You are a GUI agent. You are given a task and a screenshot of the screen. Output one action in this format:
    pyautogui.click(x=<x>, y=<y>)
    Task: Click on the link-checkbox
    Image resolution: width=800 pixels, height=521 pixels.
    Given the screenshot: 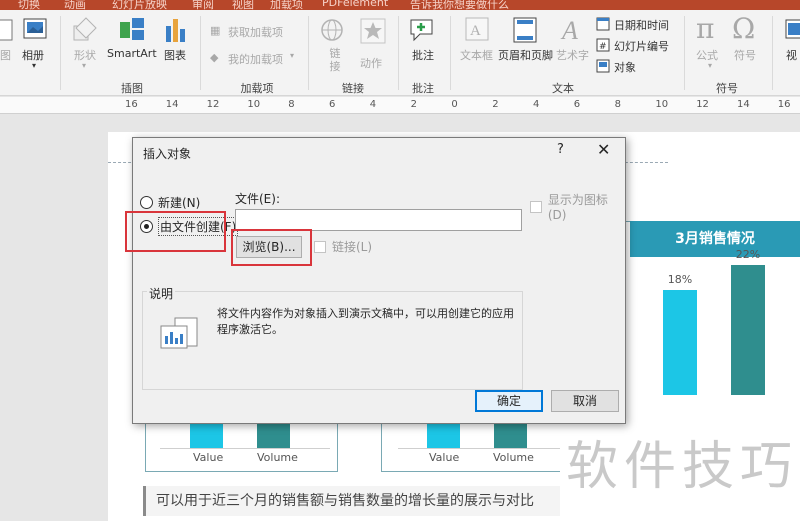 What is the action you would take?
    pyautogui.click(x=320, y=246)
    